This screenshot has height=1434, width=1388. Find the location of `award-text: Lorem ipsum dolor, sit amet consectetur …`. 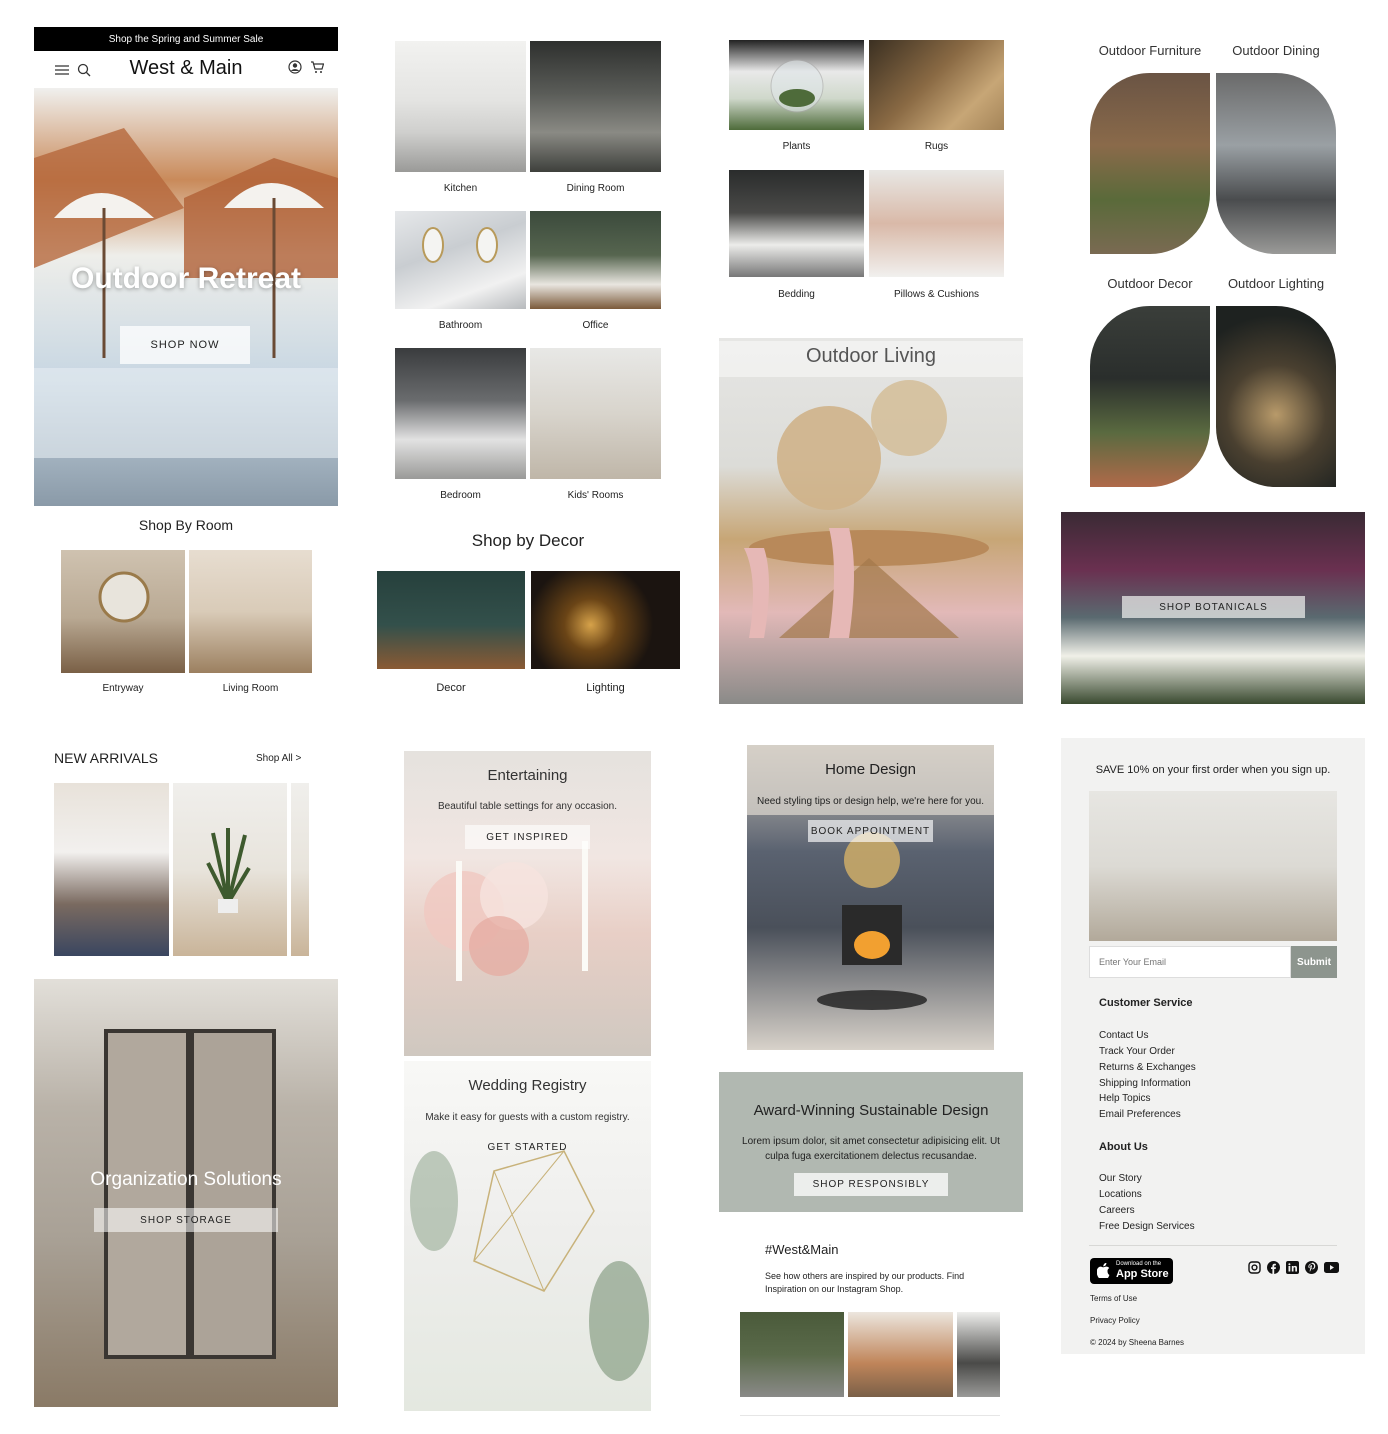

award-text: Lorem ipsum dolor, sit amet consectetur … is located at coordinates (871, 1149).